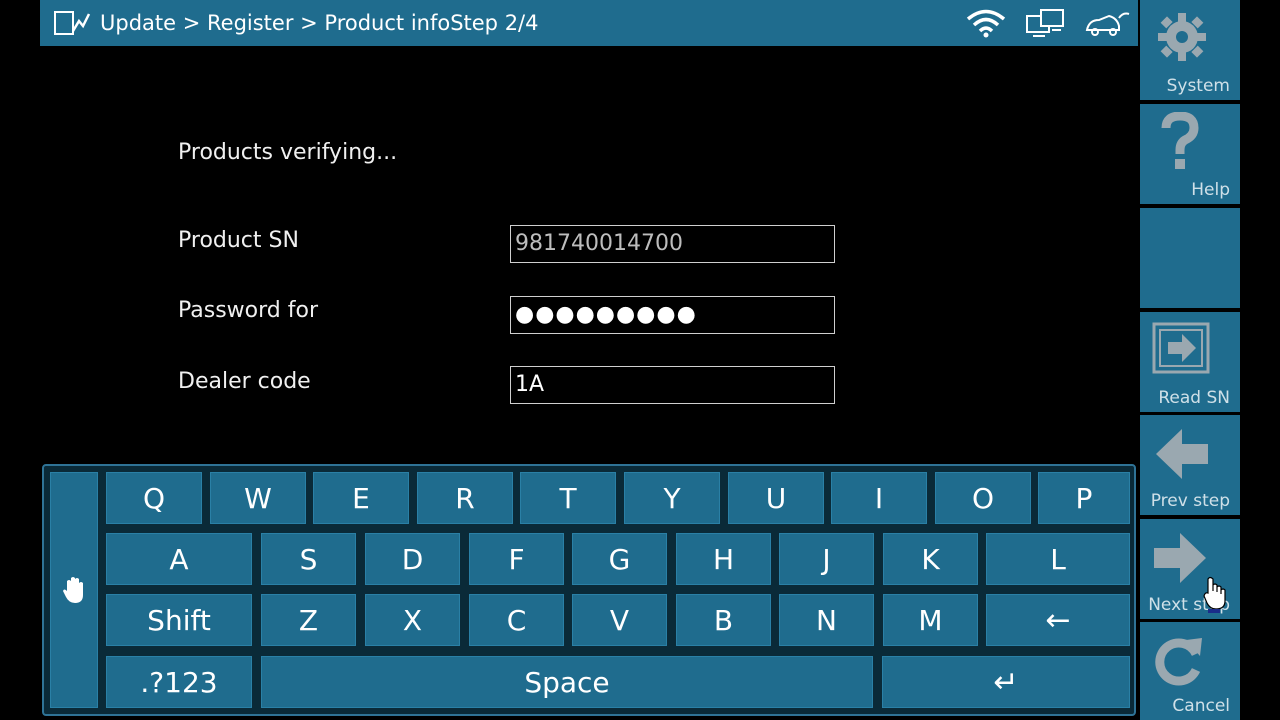  What do you see at coordinates (672, 244) in the screenshot?
I see `product-sn-field: 981740014700` at bounding box center [672, 244].